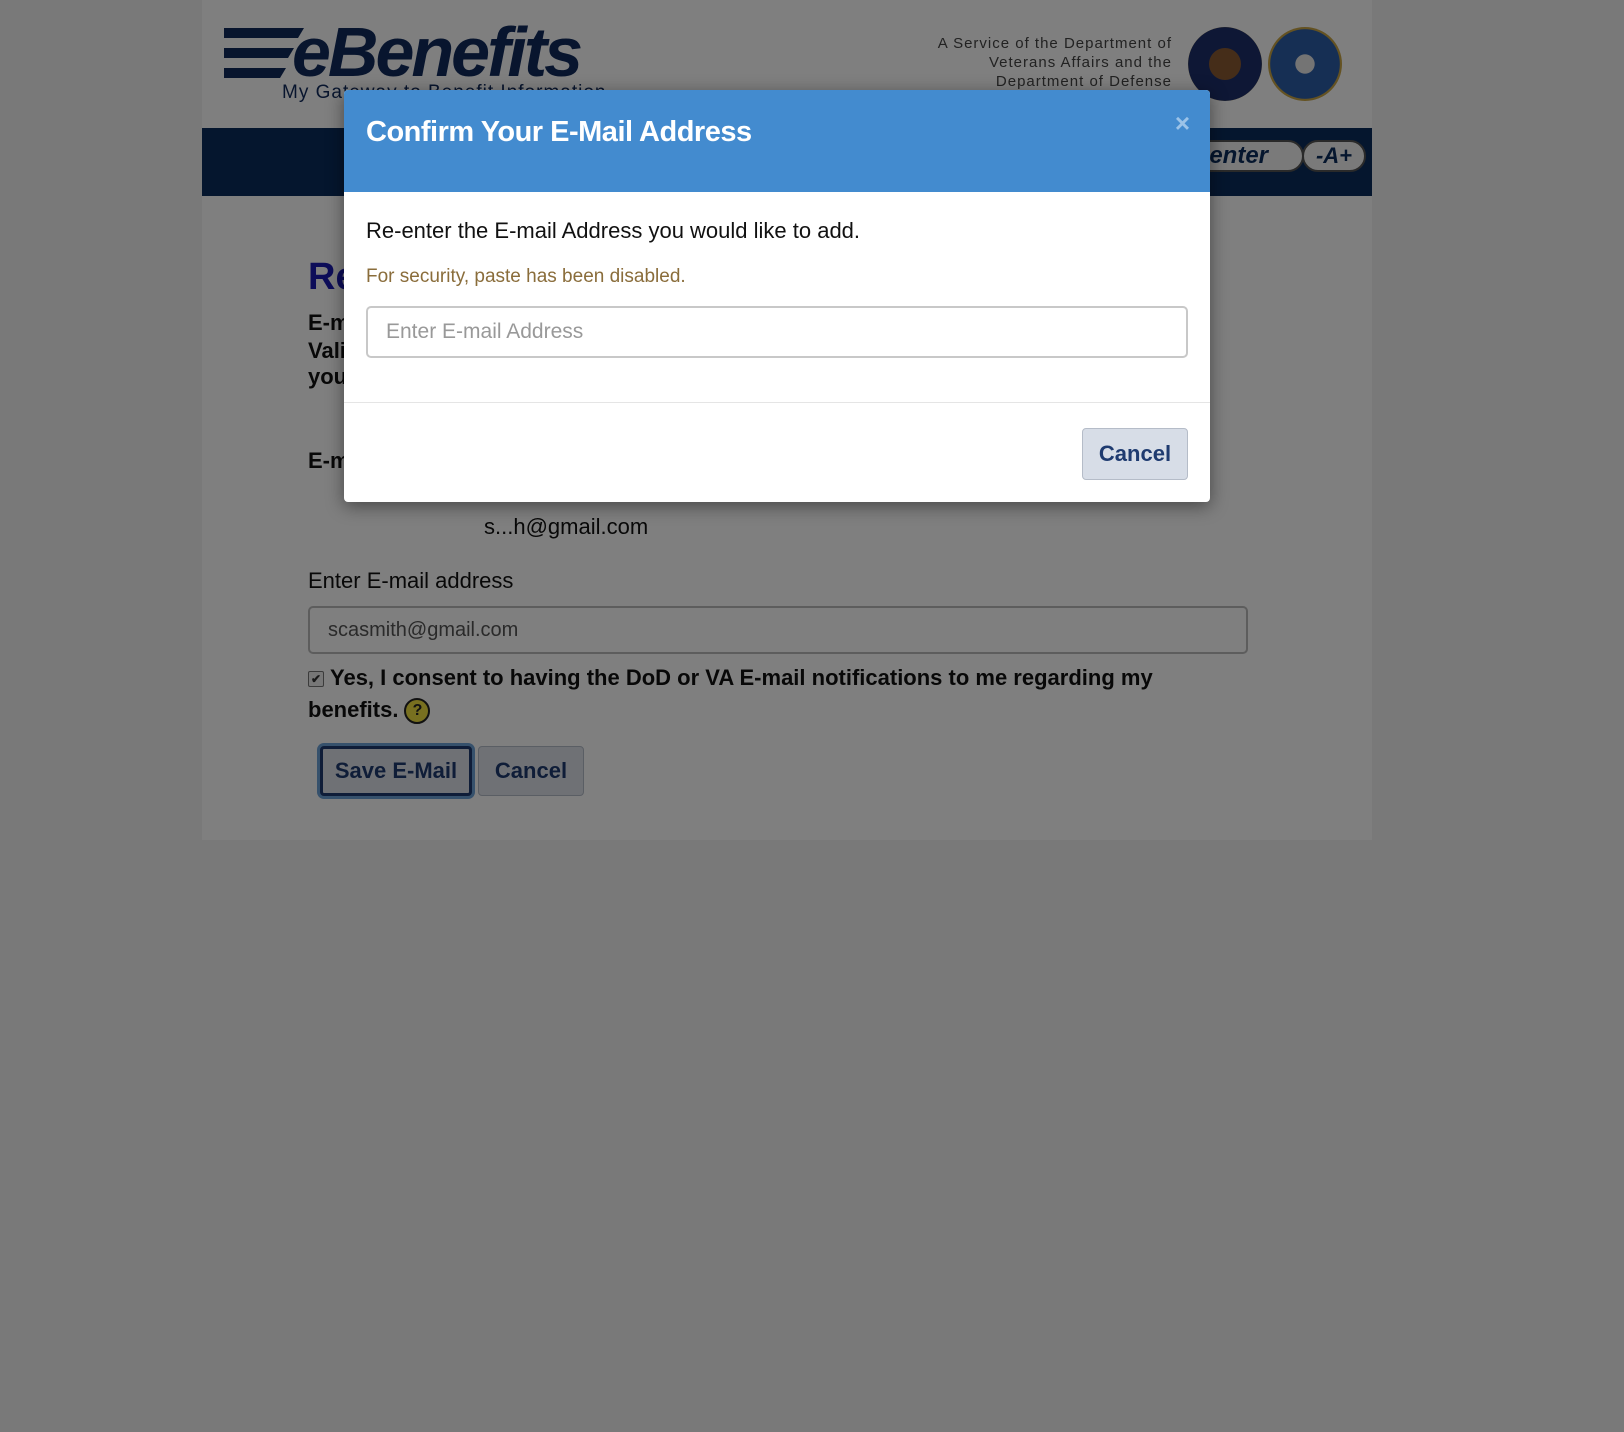 The width and height of the screenshot is (1624, 1432). What do you see at coordinates (526, 276) in the screenshot?
I see `paste-disabled-warning: For security, paste has been disabled.` at bounding box center [526, 276].